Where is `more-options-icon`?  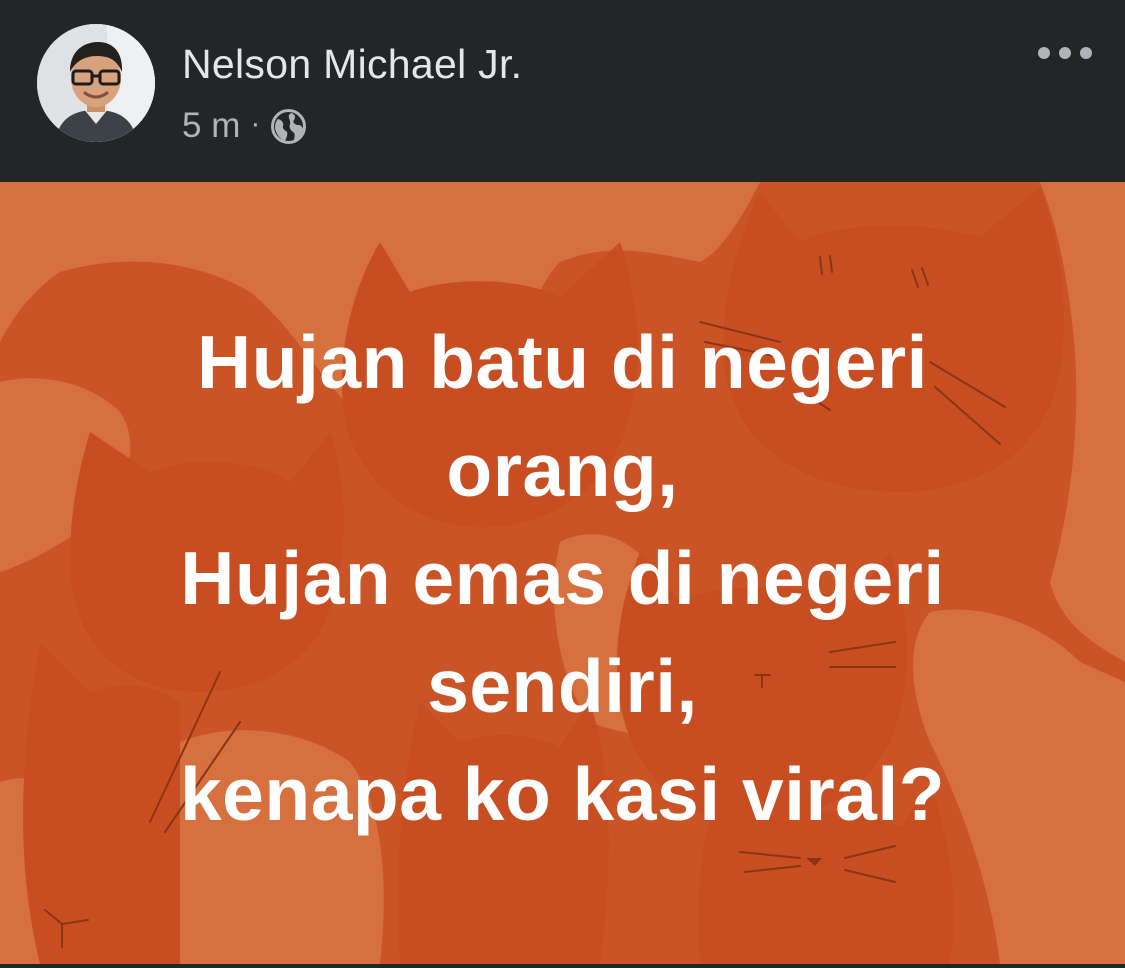 more-options-icon is located at coordinates (1065, 53).